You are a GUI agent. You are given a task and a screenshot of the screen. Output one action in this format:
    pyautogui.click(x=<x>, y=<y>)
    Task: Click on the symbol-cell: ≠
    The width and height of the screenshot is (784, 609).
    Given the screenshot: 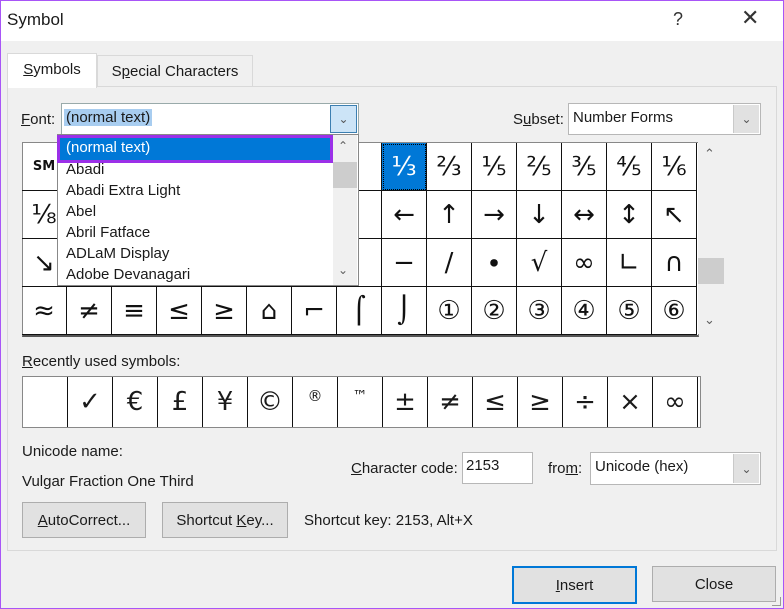 What is the action you would take?
    pyautogui.click(x=89, y=311)
    